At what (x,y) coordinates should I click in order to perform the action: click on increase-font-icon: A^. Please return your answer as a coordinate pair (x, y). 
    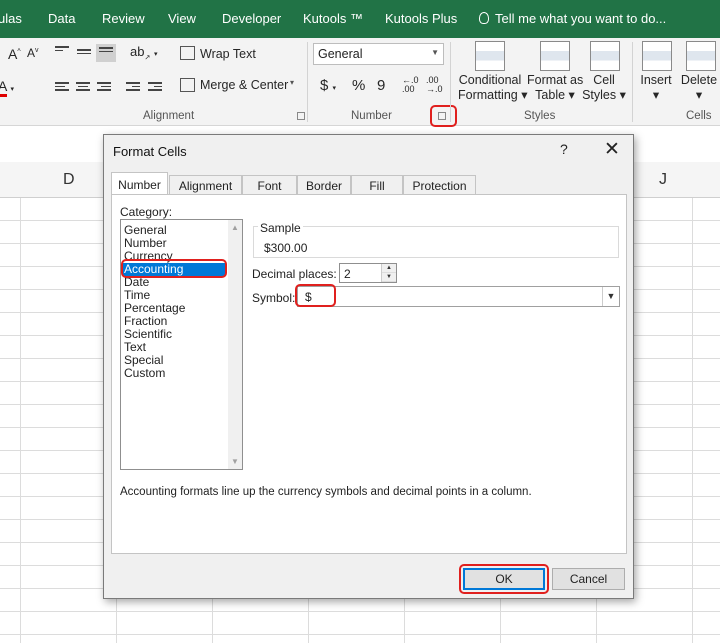
    Looking at the image, I should click on (14, 54).